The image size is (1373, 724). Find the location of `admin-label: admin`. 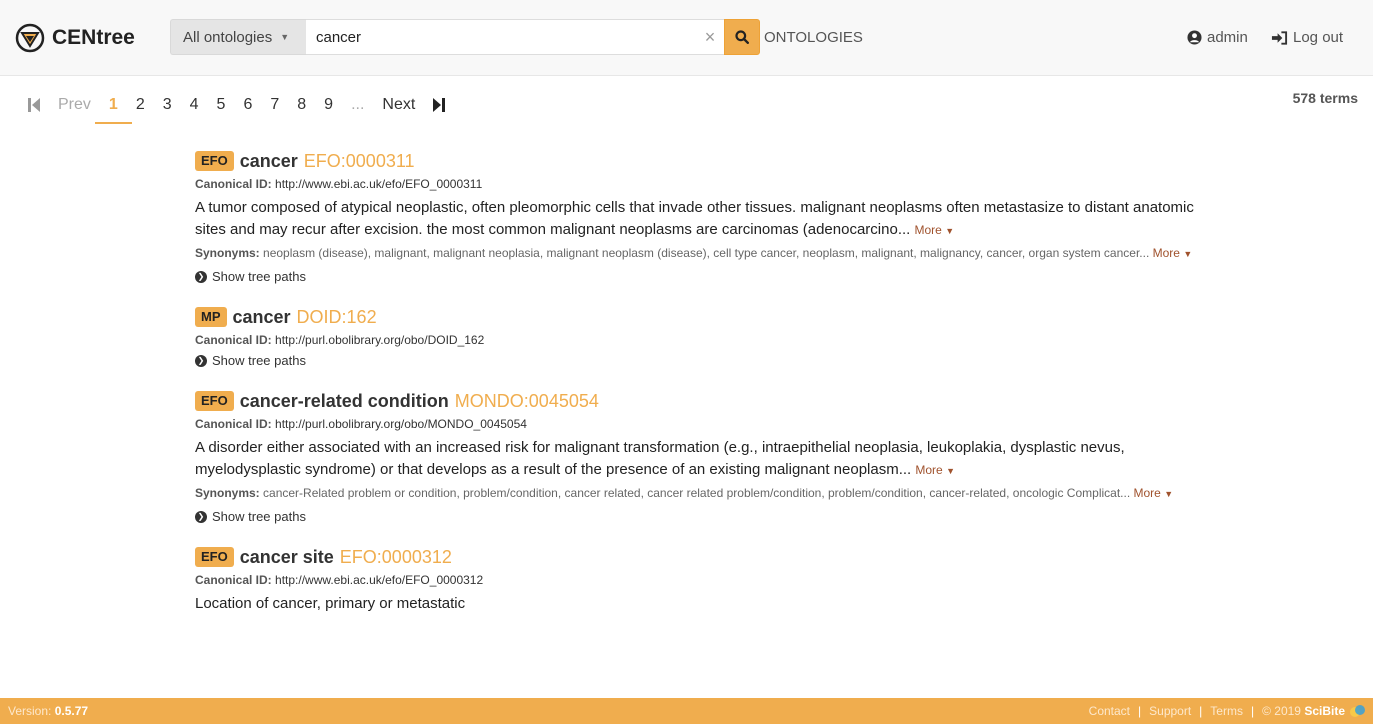

admin-label: admin is located at coordinates (1227, 37).